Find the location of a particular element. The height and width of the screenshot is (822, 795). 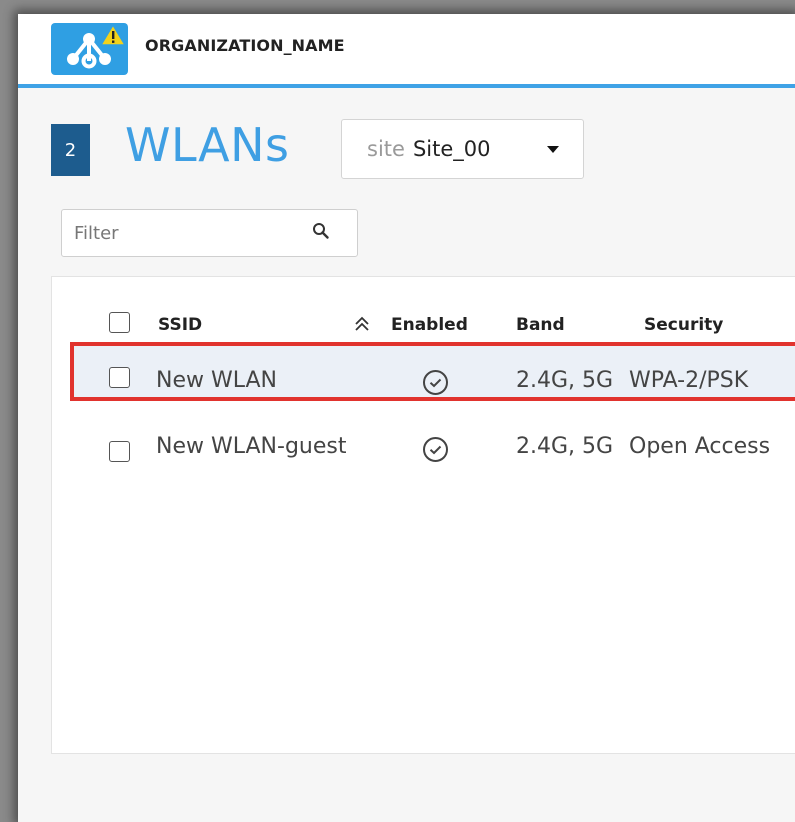

site-selector-label: site is located at coordinates (386, 149).